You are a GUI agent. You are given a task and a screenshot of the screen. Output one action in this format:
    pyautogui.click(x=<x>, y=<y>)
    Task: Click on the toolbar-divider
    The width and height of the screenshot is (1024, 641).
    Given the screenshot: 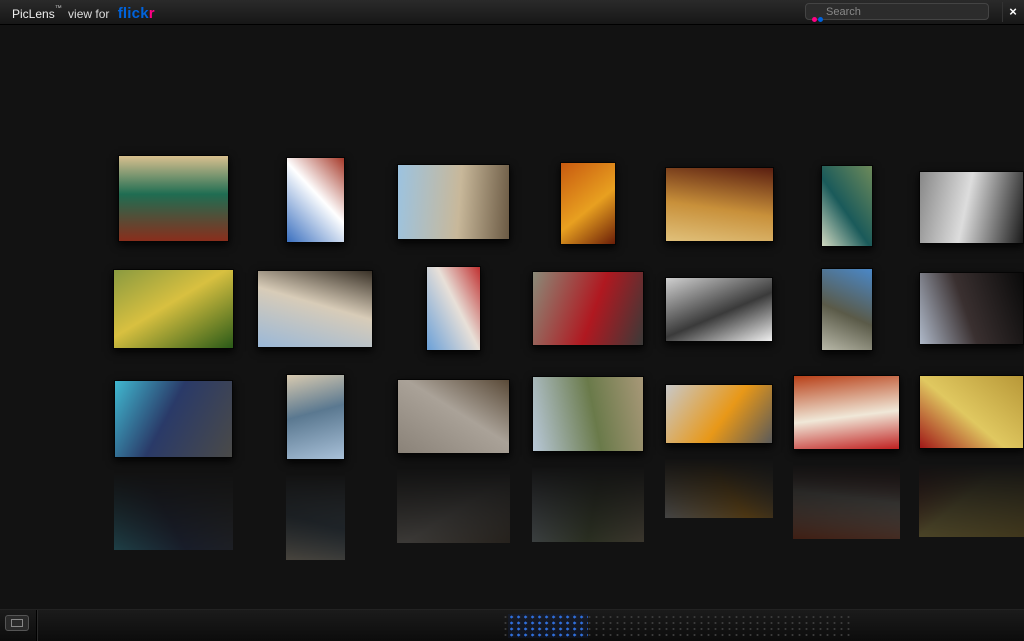 What is the action you would take?
    pyautogui.click(x=36, y=625)
    